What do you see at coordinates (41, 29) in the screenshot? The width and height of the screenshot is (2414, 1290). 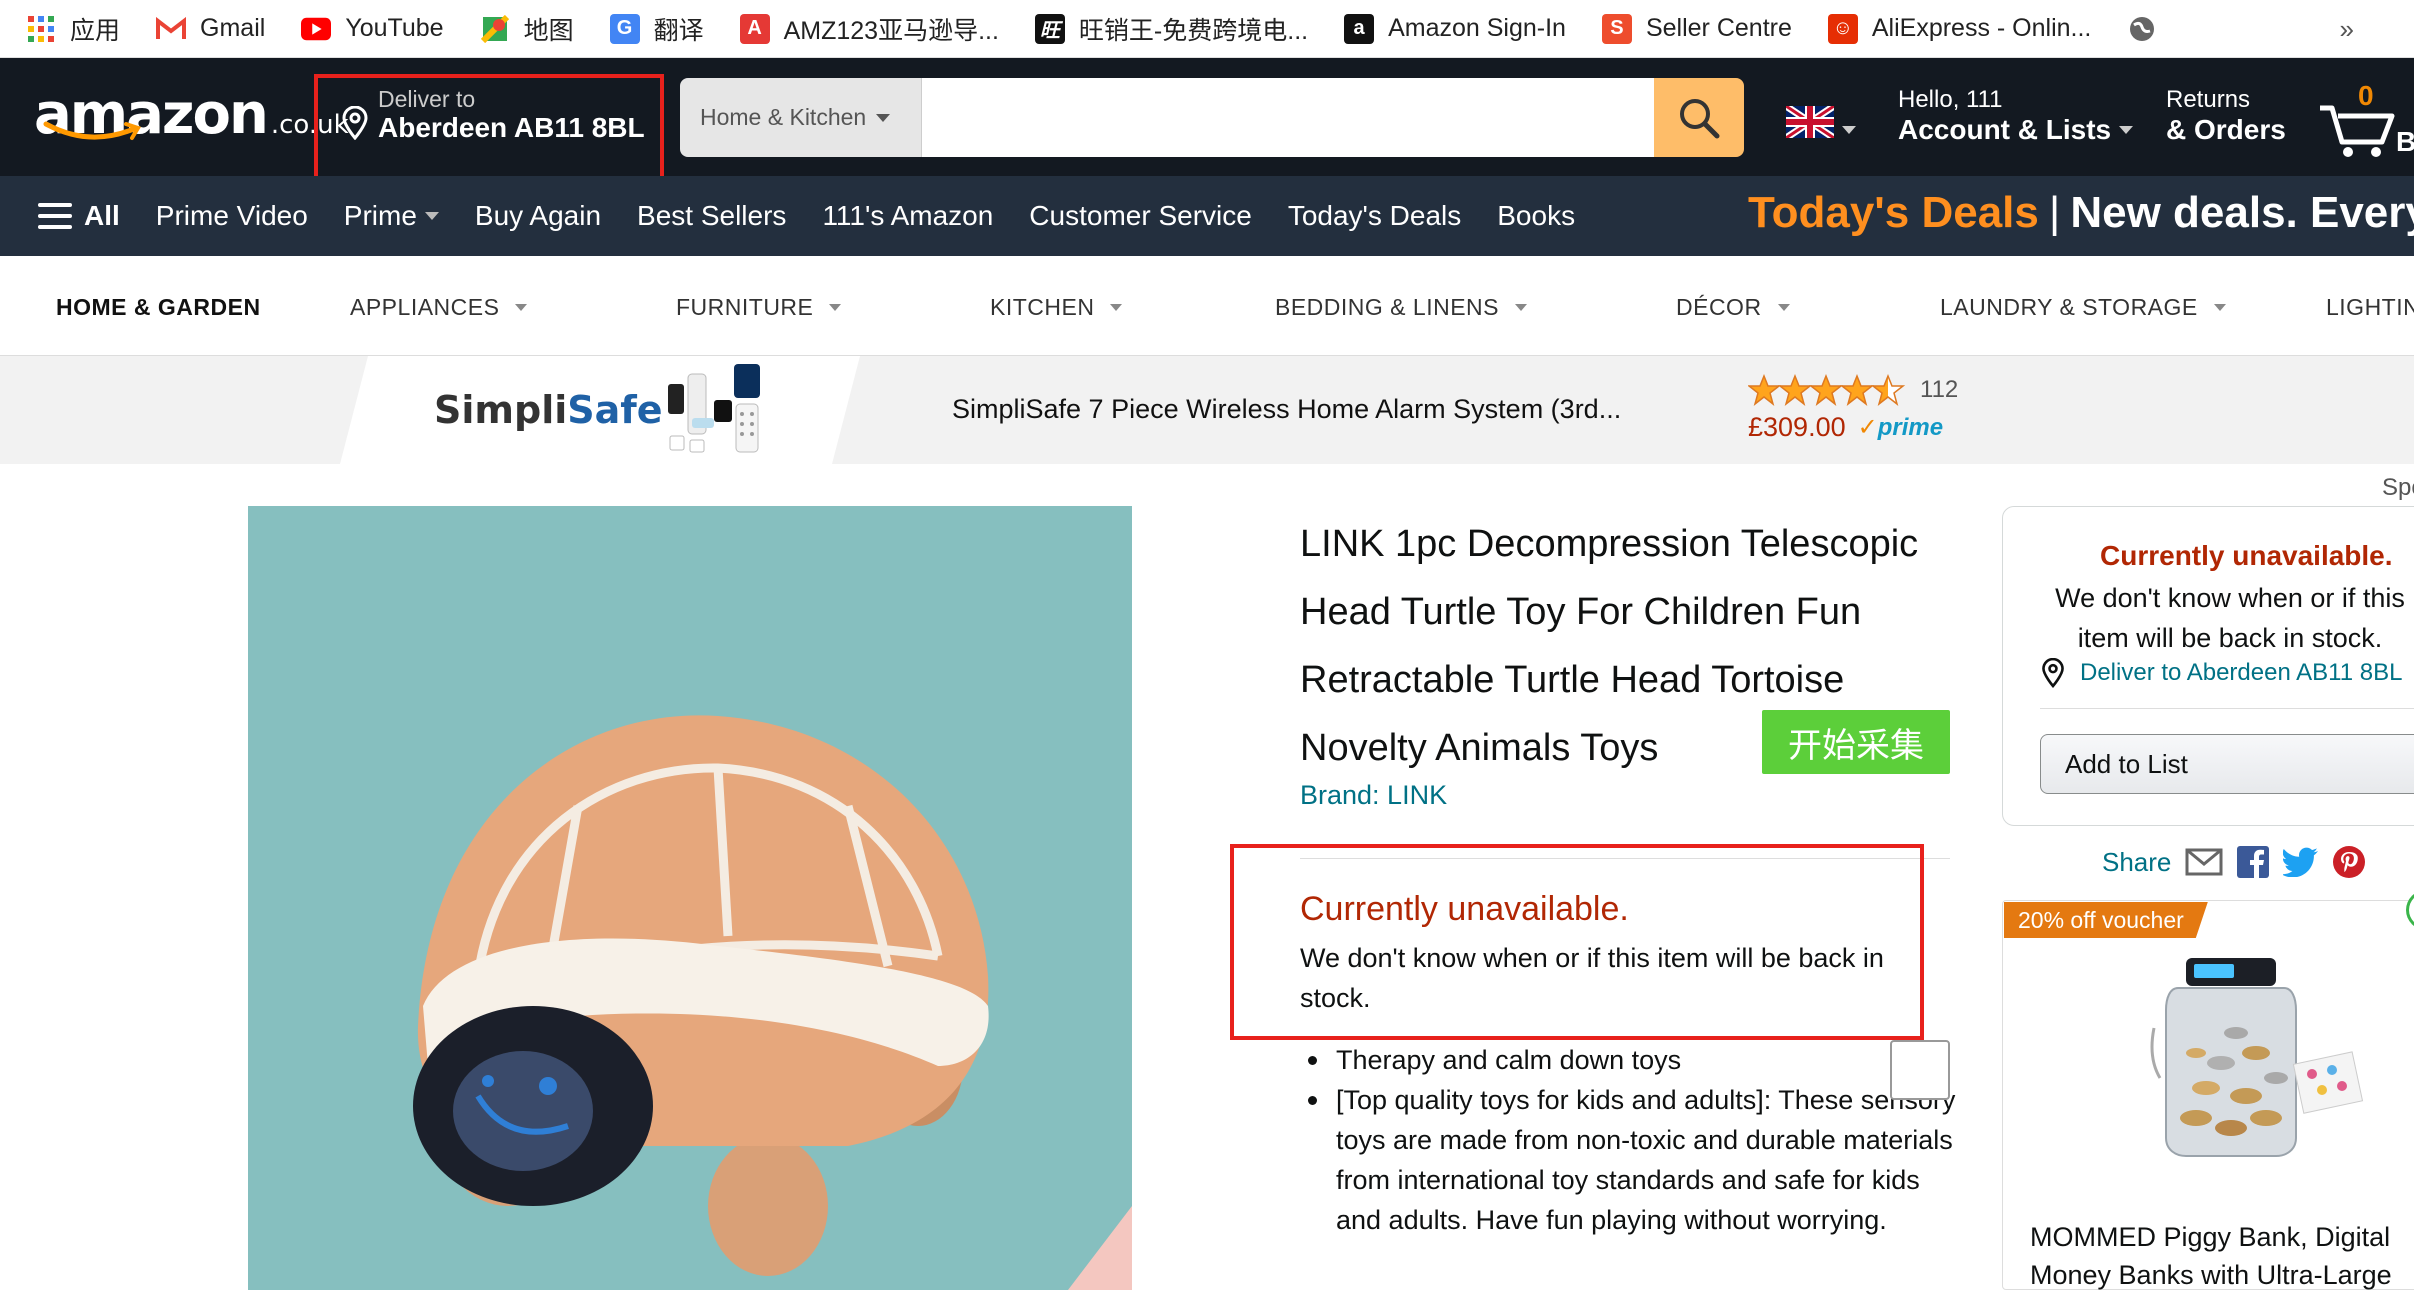 I see `apps-grid-icon` at bounding box center [41, 29].